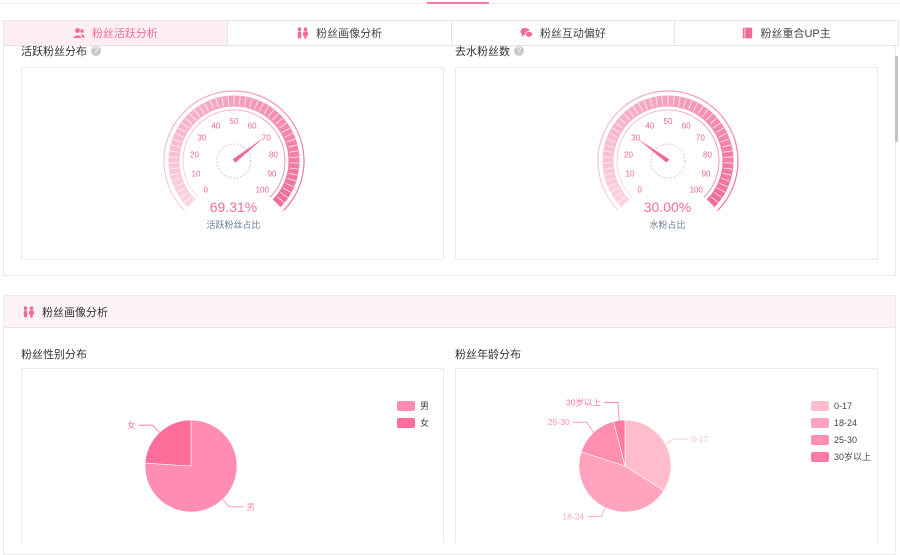 The image size is (900, 555). I want to click on scrollbar-thumb, so click(896, 99).